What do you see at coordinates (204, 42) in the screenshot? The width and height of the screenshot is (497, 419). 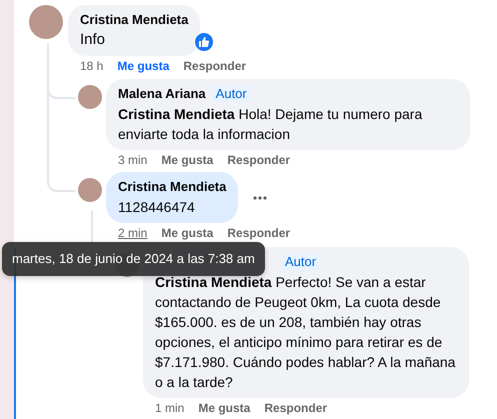 I see `like-reaction-icon` at bounding box center [204, 42].